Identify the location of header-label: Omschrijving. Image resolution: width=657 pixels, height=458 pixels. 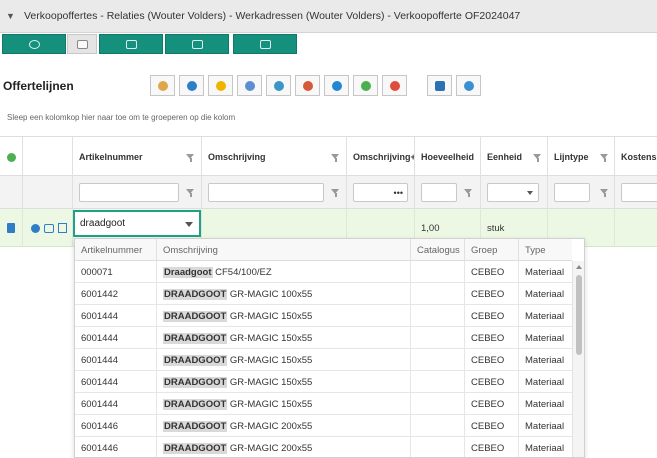
(237, 157).